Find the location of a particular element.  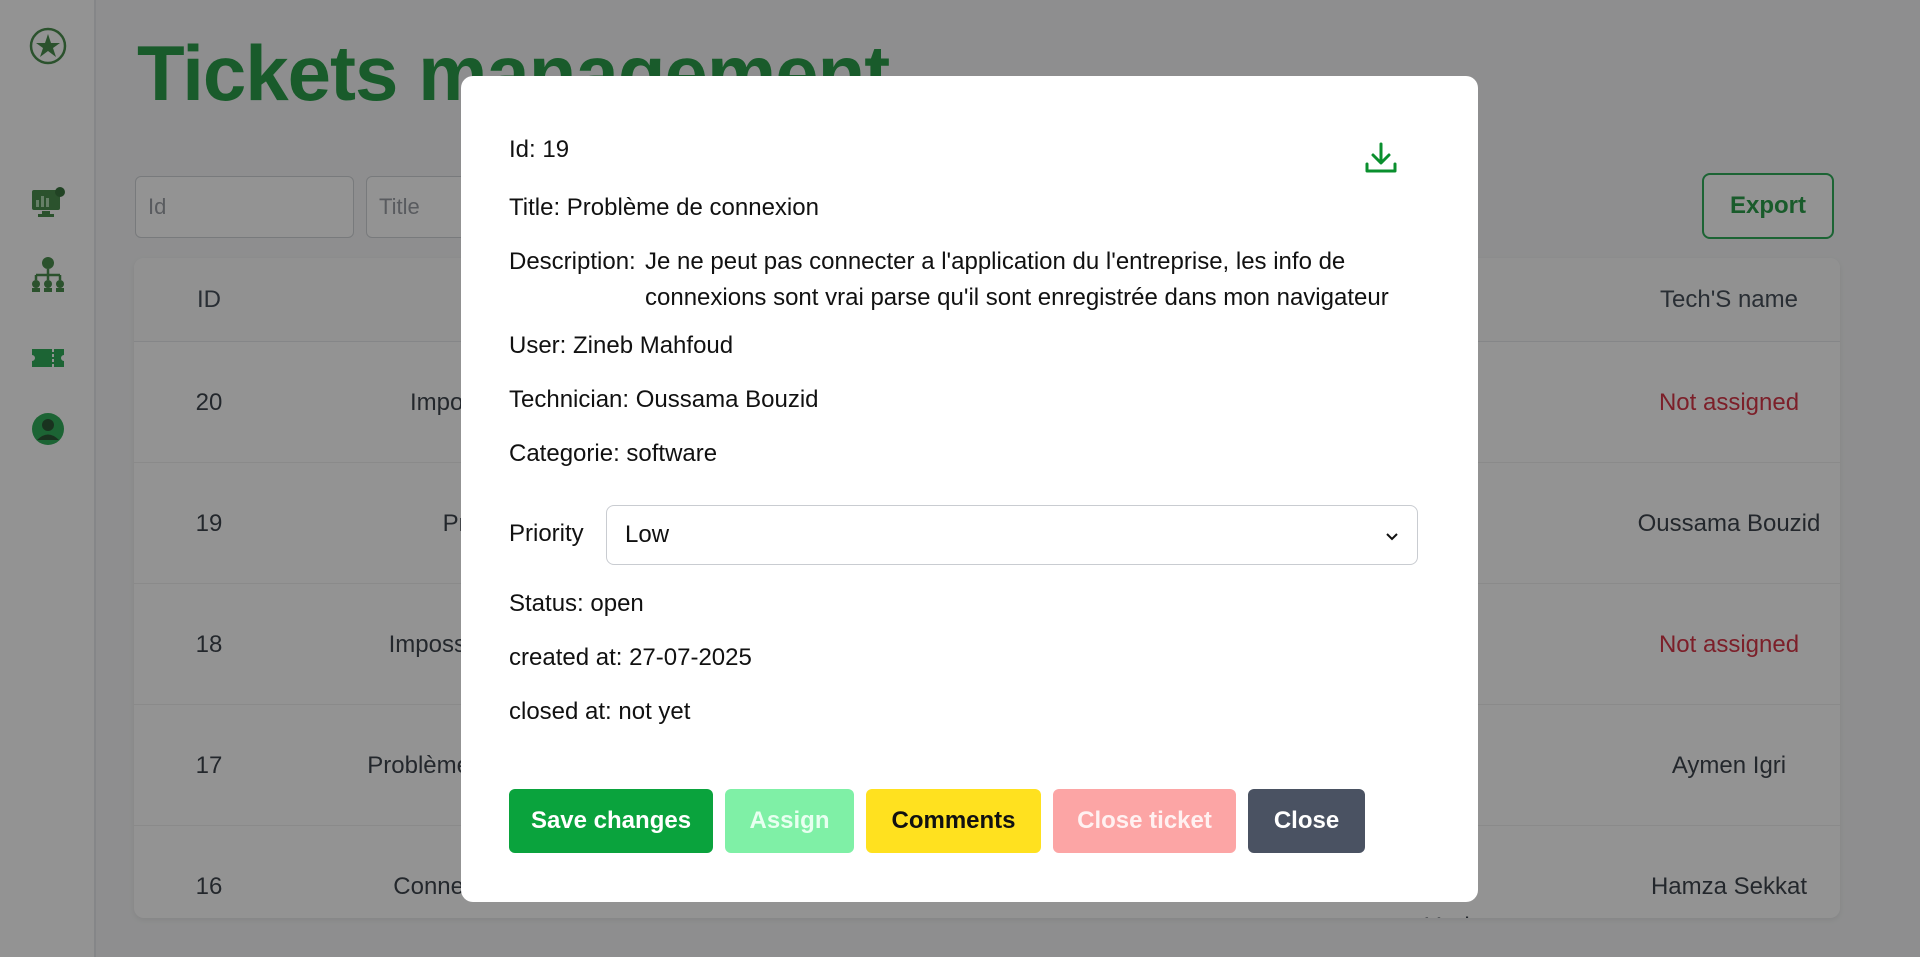

priority-label: Priority is located at coordinates (546, 533).